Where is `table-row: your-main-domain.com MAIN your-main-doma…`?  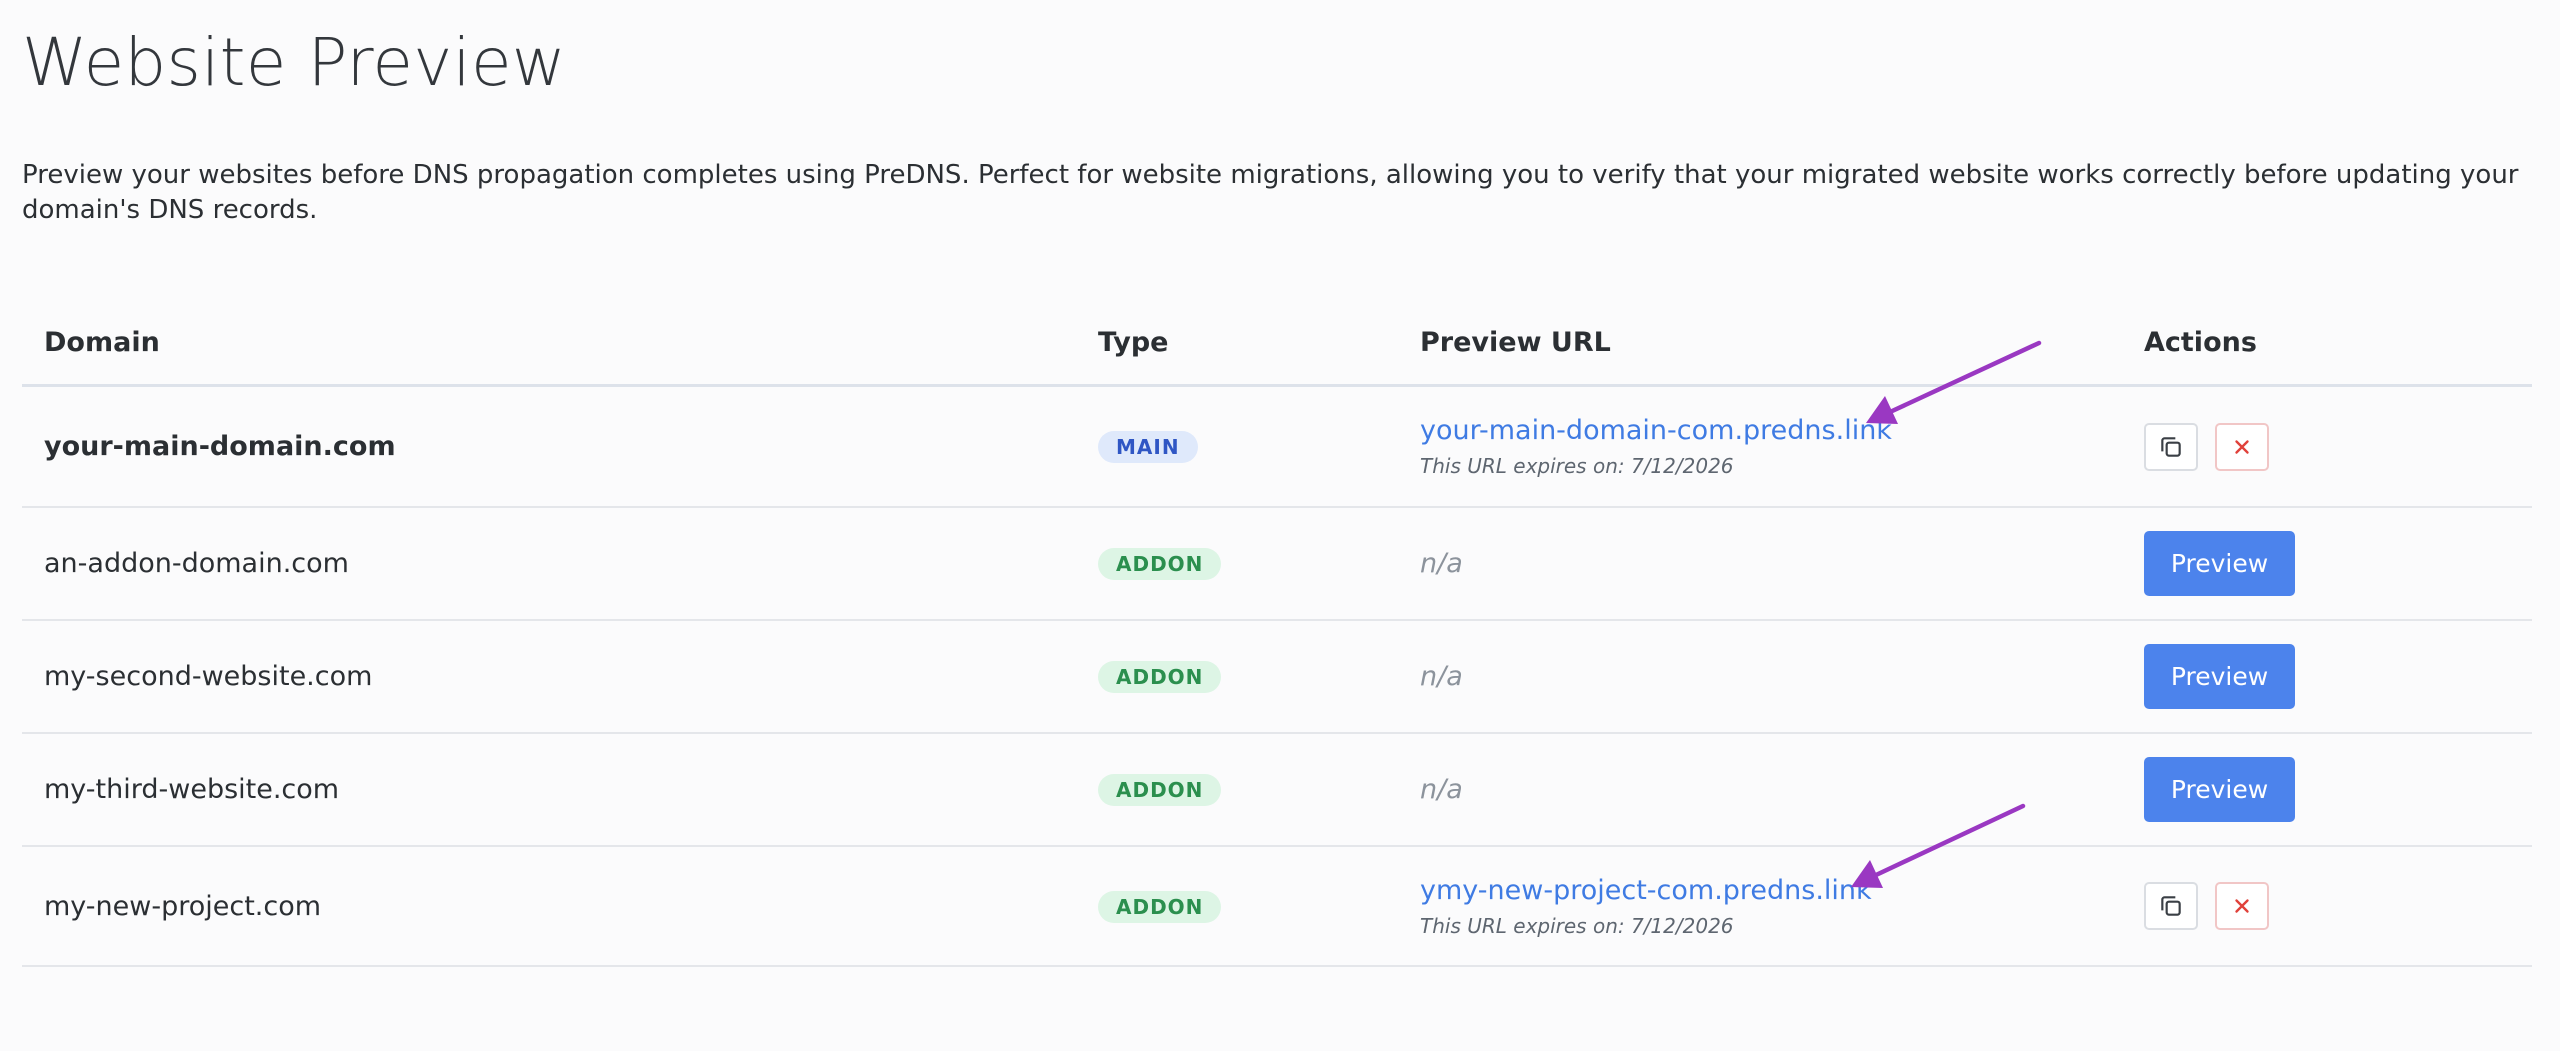
table-row: your-main-domain.com MAIN your-main-doma… is located at coordinates (1277, 446).